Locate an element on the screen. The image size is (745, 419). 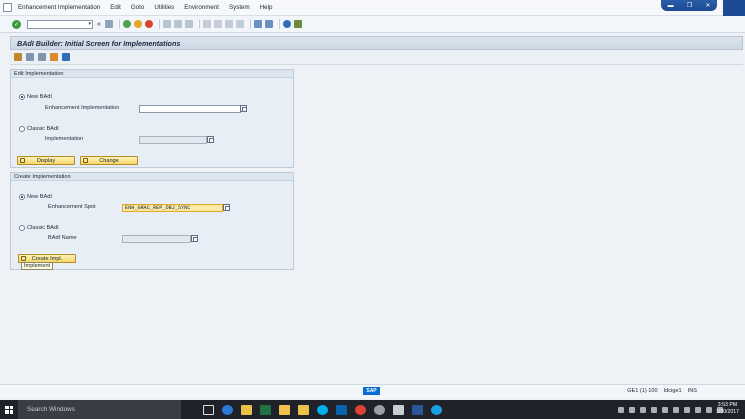
excel-icon is located at coordinates (265, 409).